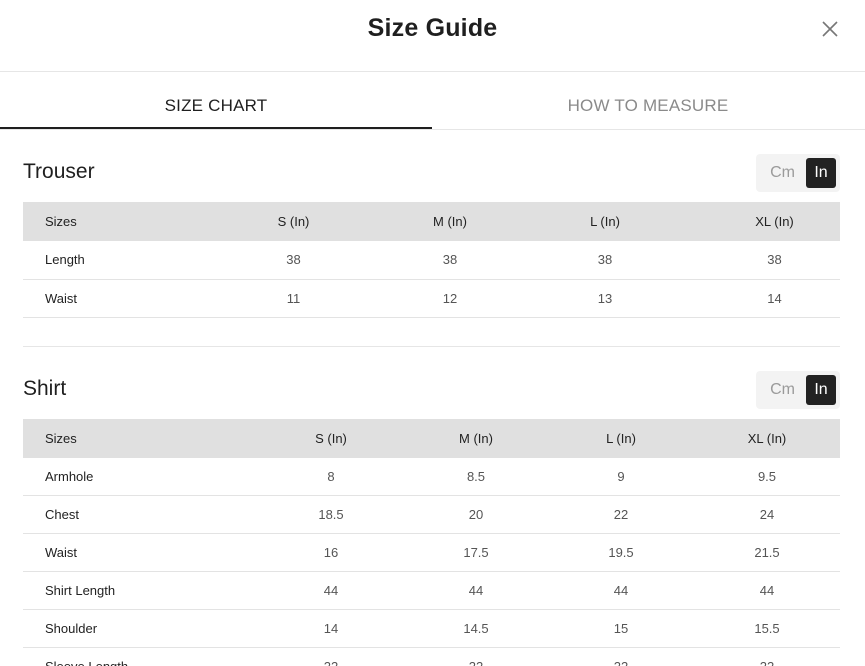  I want to click on table-cell: 8.5, so click(476, 476).